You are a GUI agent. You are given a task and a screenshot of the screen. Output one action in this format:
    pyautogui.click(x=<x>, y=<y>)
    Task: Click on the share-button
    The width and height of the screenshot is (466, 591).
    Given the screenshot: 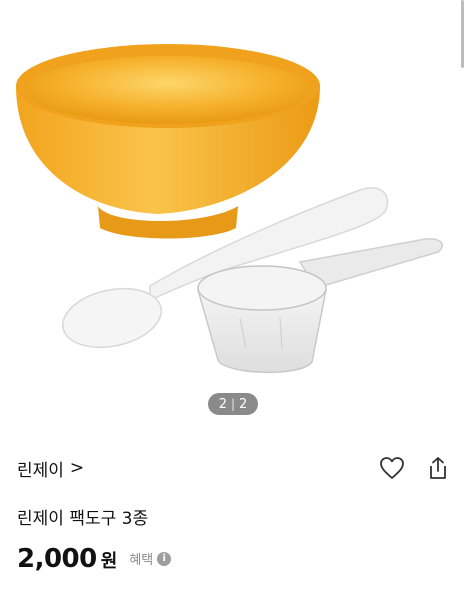 What is the action you would take?
    pyautogui.click(x=438, y=468)
    